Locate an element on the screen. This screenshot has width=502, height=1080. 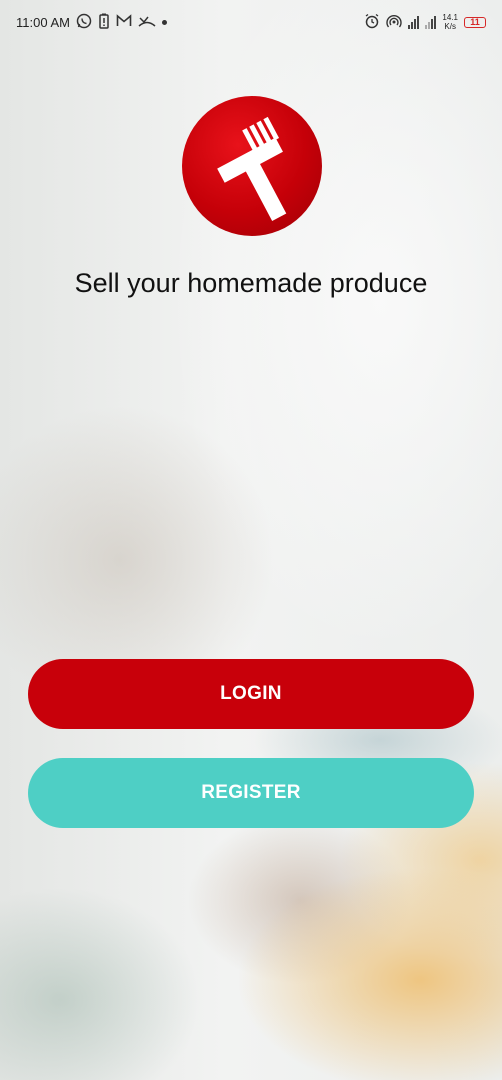
register-button-label: REGISTER is located at coordinates (251, 792).